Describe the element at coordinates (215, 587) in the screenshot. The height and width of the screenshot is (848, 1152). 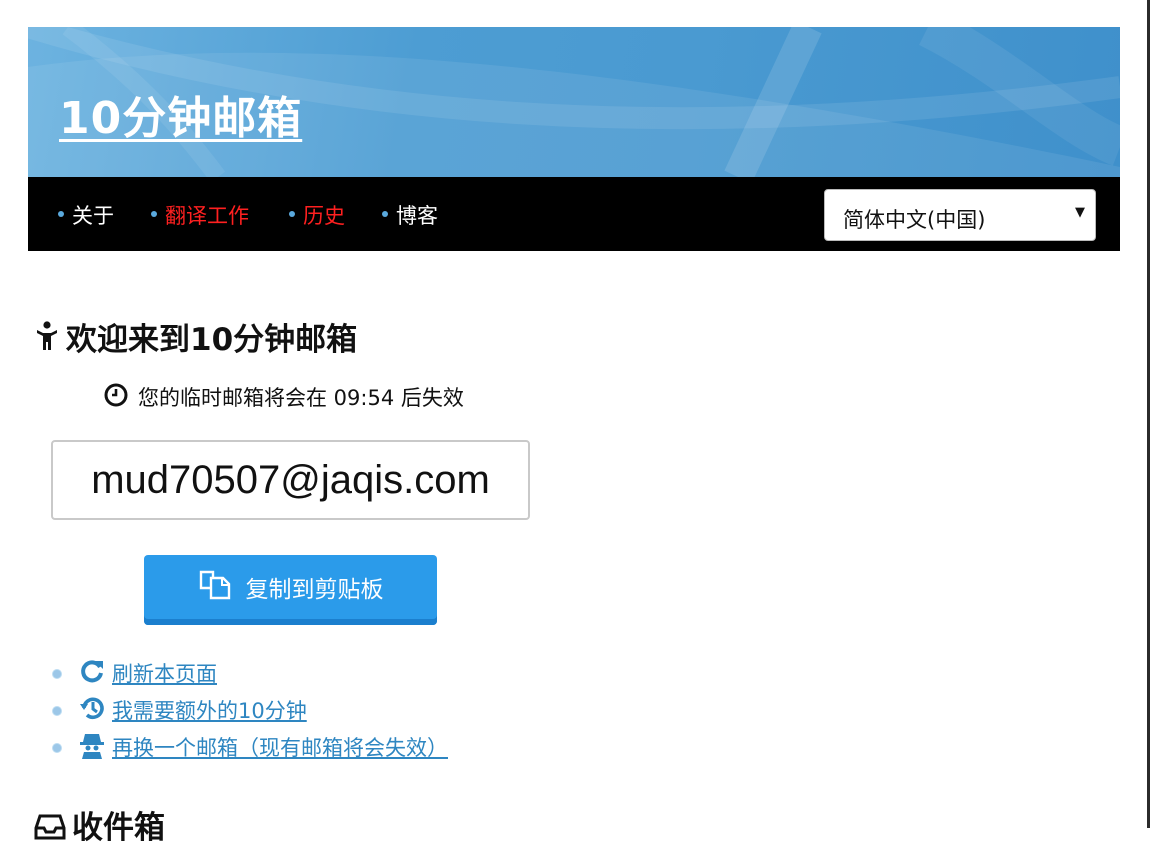
I see `copy-icon` at that location.